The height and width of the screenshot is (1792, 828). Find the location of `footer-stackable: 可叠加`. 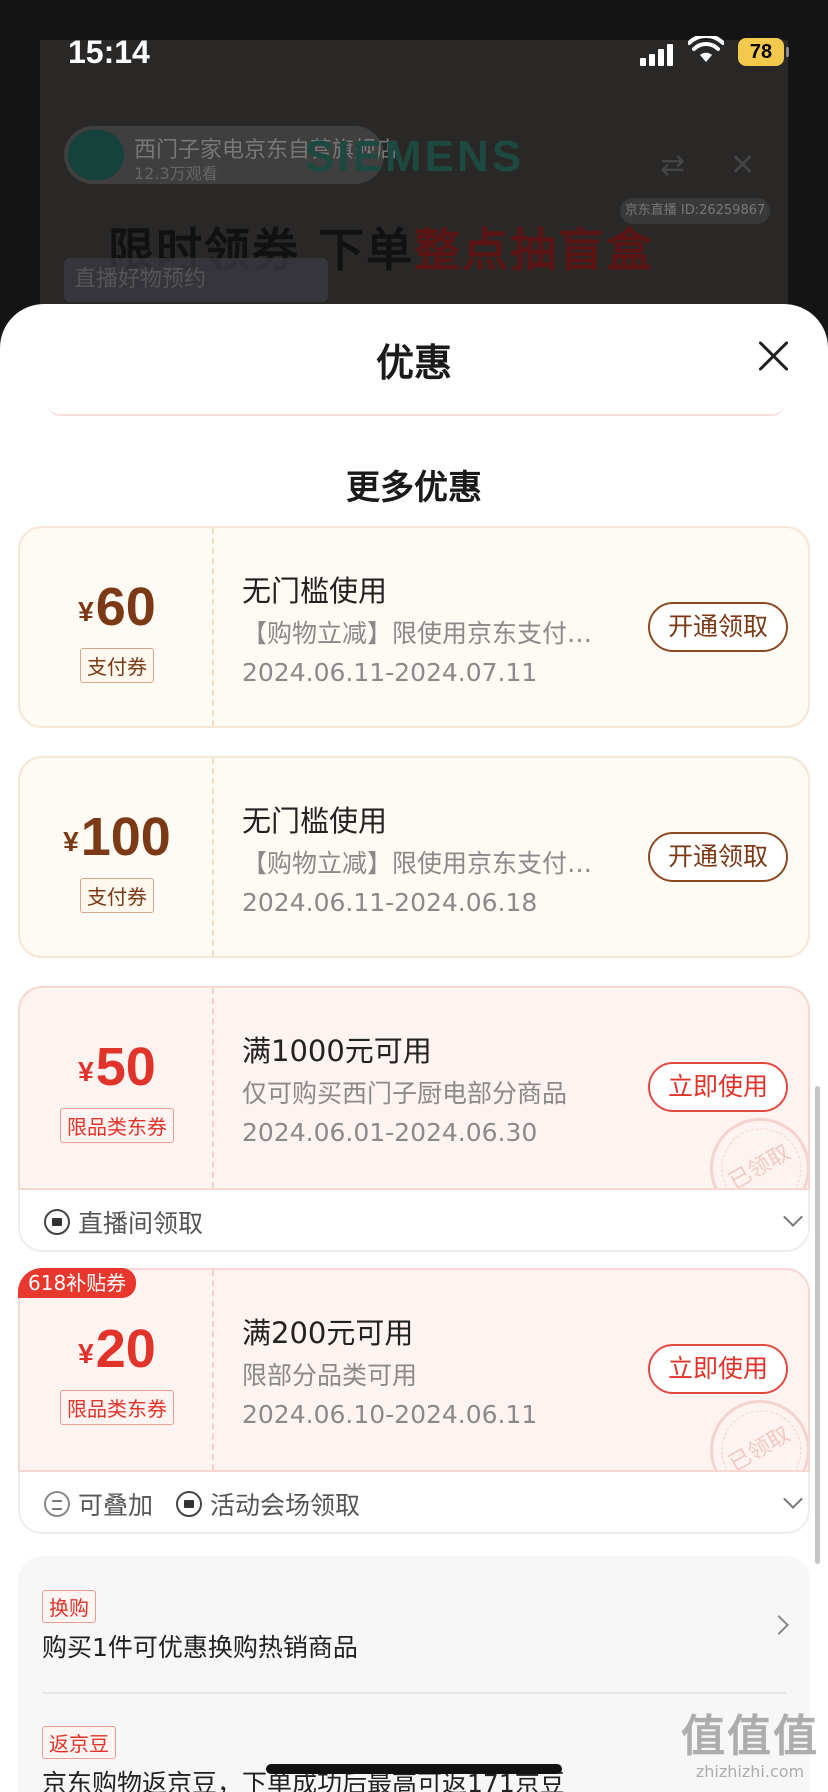

footer-stackable: 可叠加 is located at coordinates (98, 1504).